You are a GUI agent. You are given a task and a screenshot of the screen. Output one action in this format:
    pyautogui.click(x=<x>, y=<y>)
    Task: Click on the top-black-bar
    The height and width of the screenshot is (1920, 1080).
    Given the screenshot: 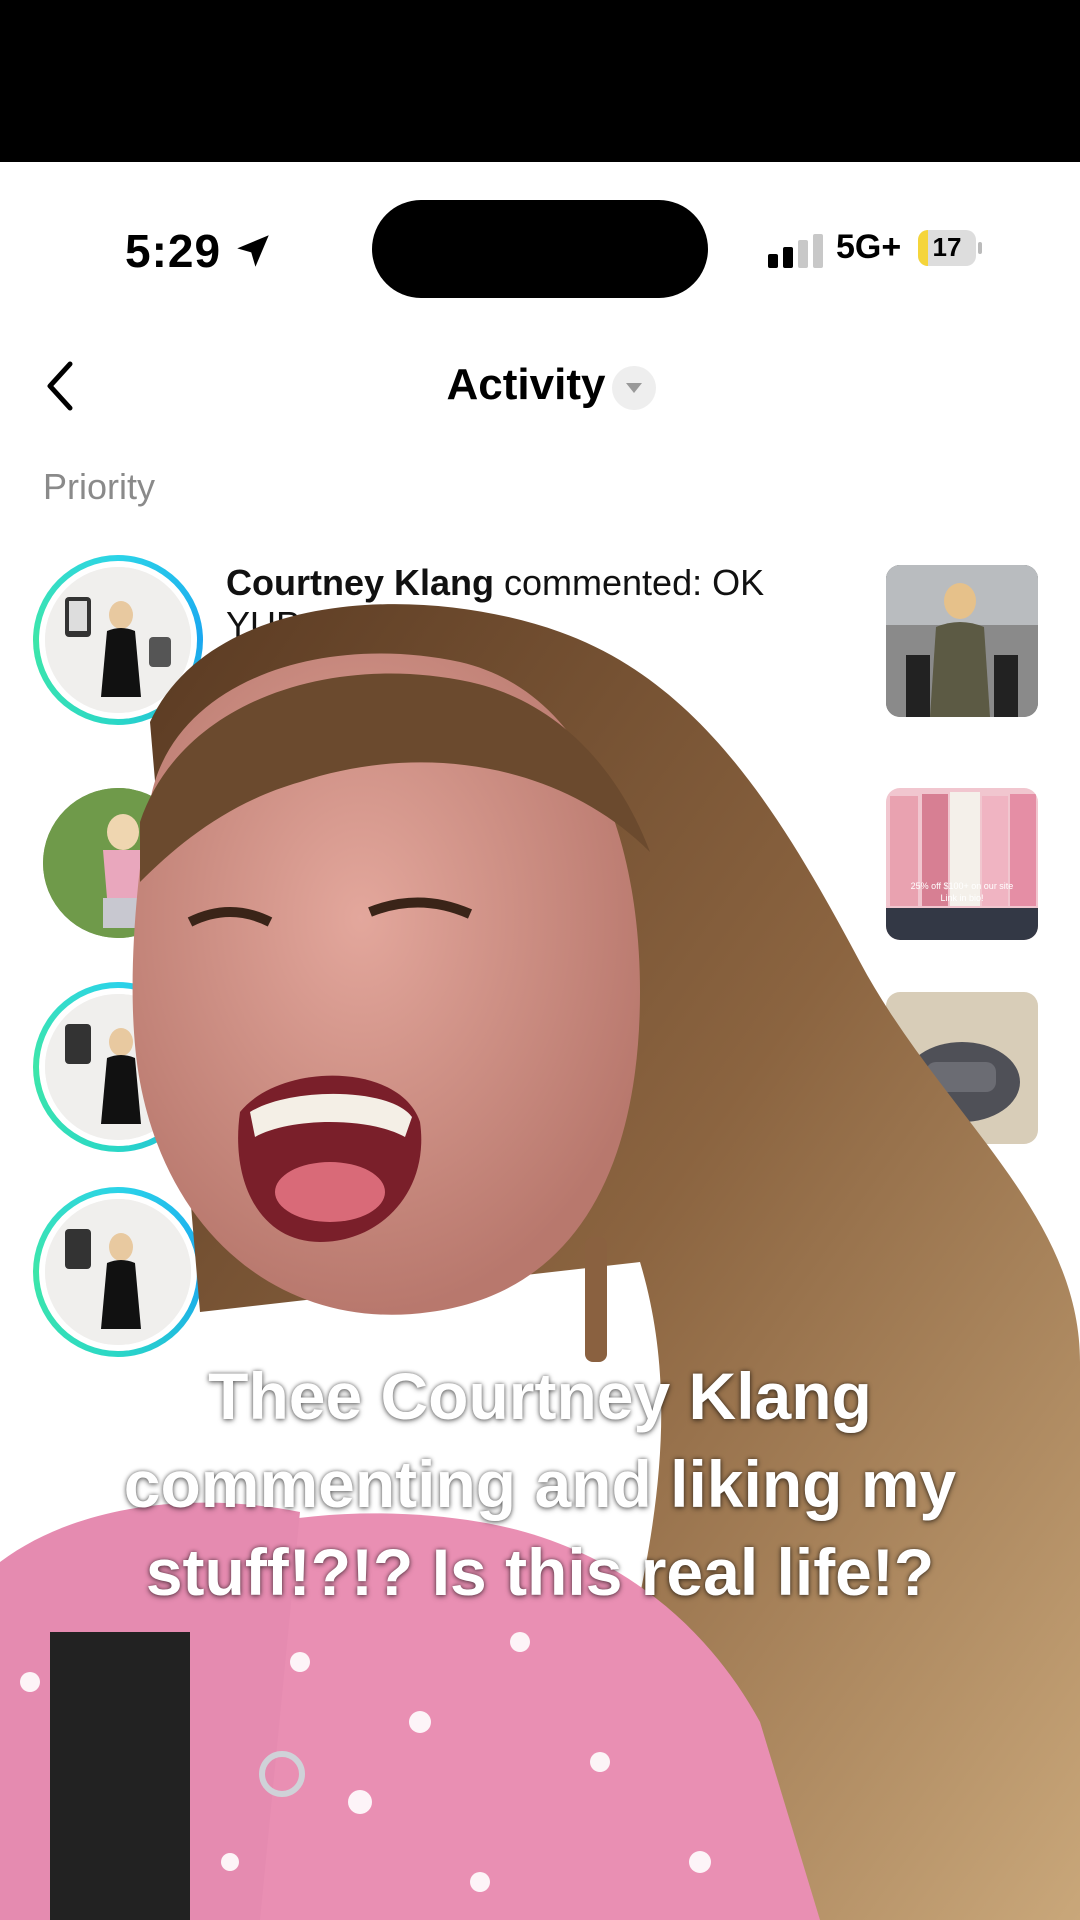 What is the action you would take?
    pyautogui.click(x=540, y=81)
    